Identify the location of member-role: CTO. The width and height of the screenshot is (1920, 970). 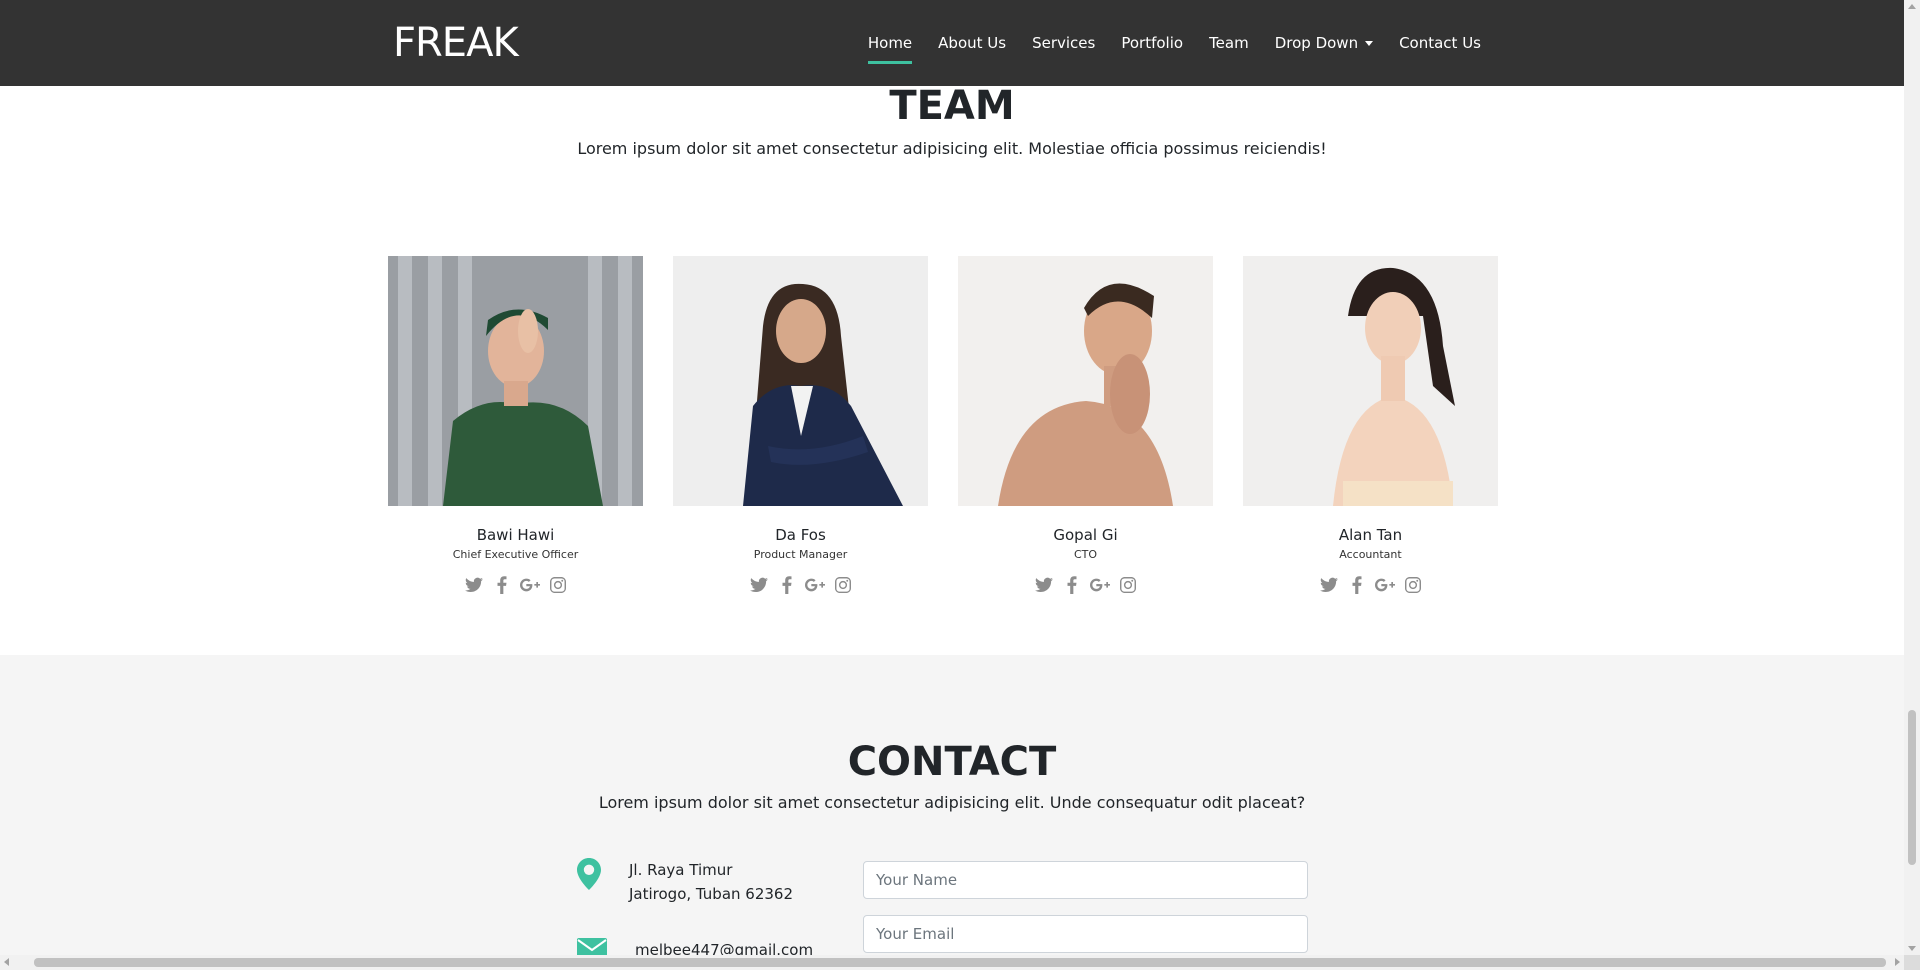
(1085, 554).